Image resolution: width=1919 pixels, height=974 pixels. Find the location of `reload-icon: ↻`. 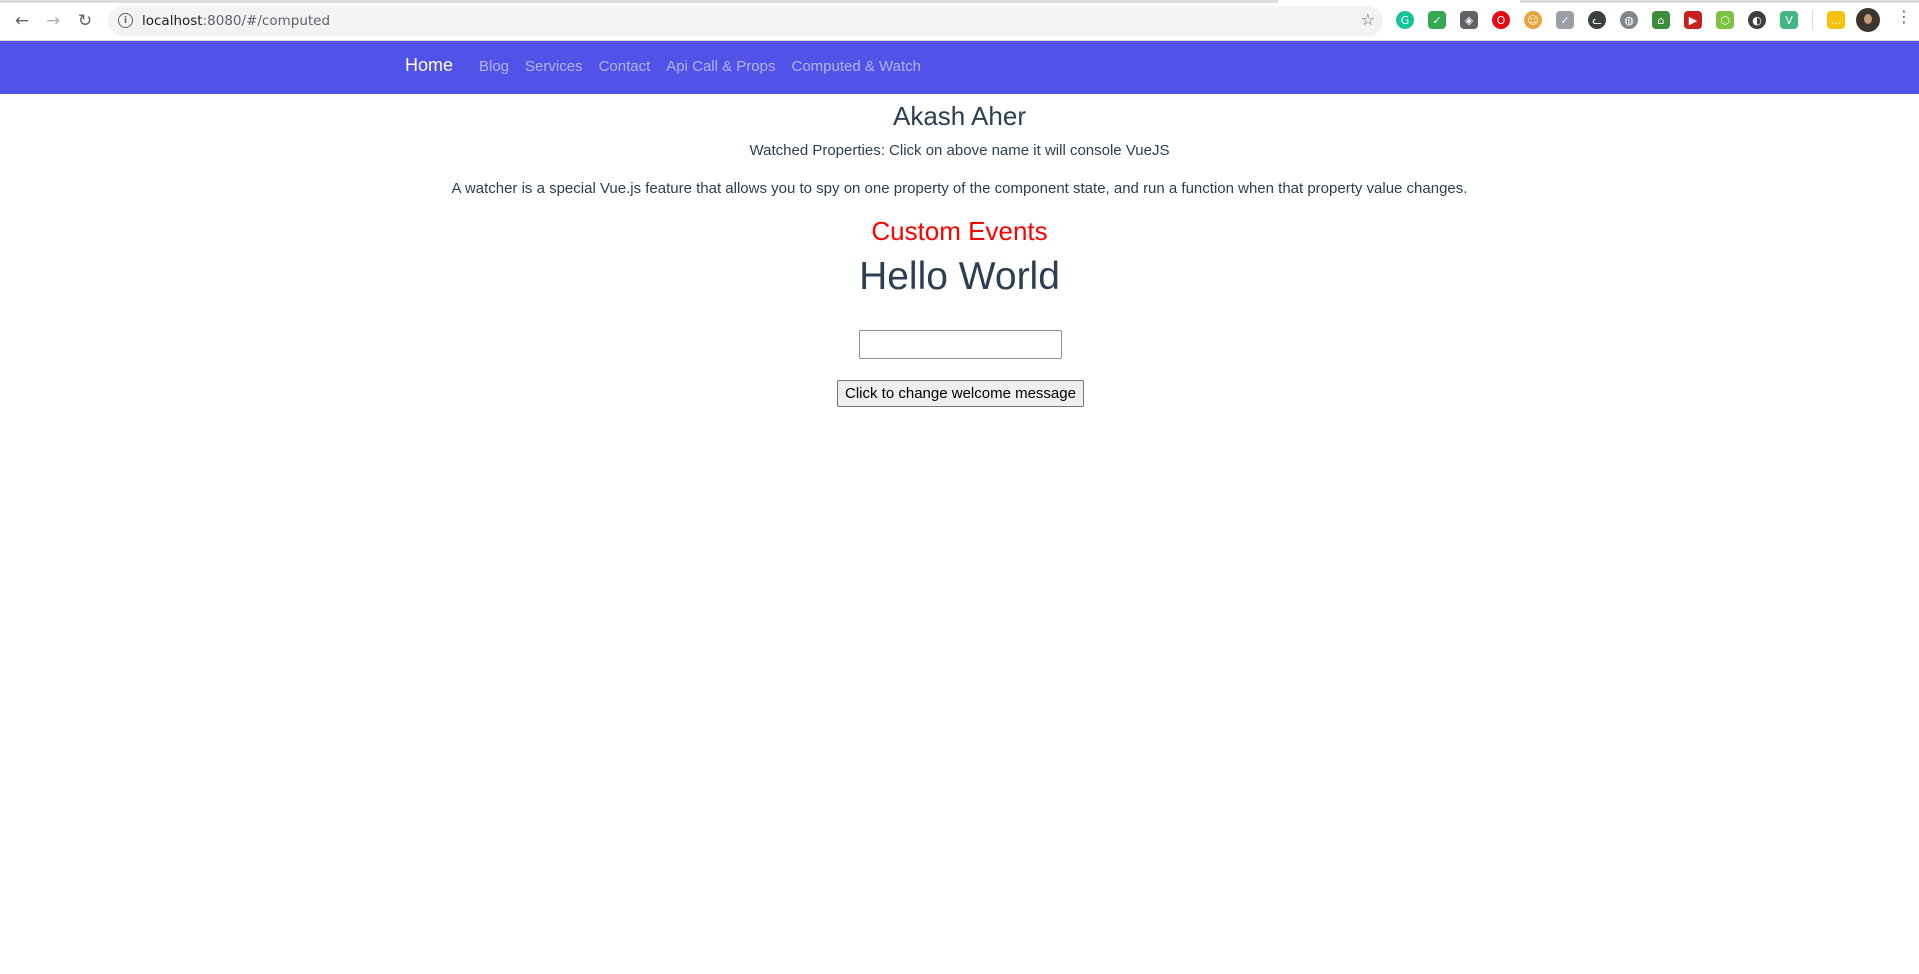

reload-icon: ↻ is located at coordinates (85, 21).